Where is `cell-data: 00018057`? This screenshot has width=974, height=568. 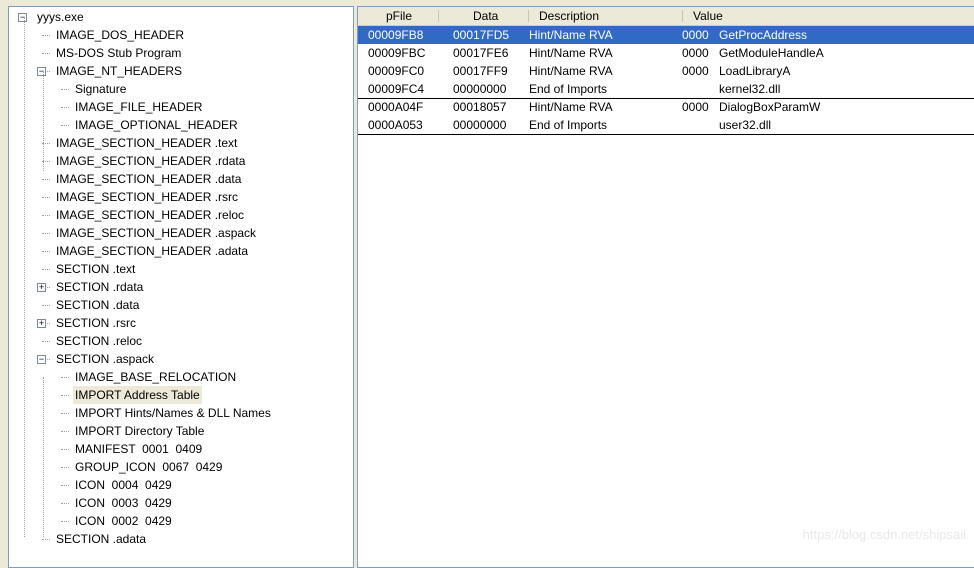 cell-data: 00018057 is located at coordinates (480, 107).